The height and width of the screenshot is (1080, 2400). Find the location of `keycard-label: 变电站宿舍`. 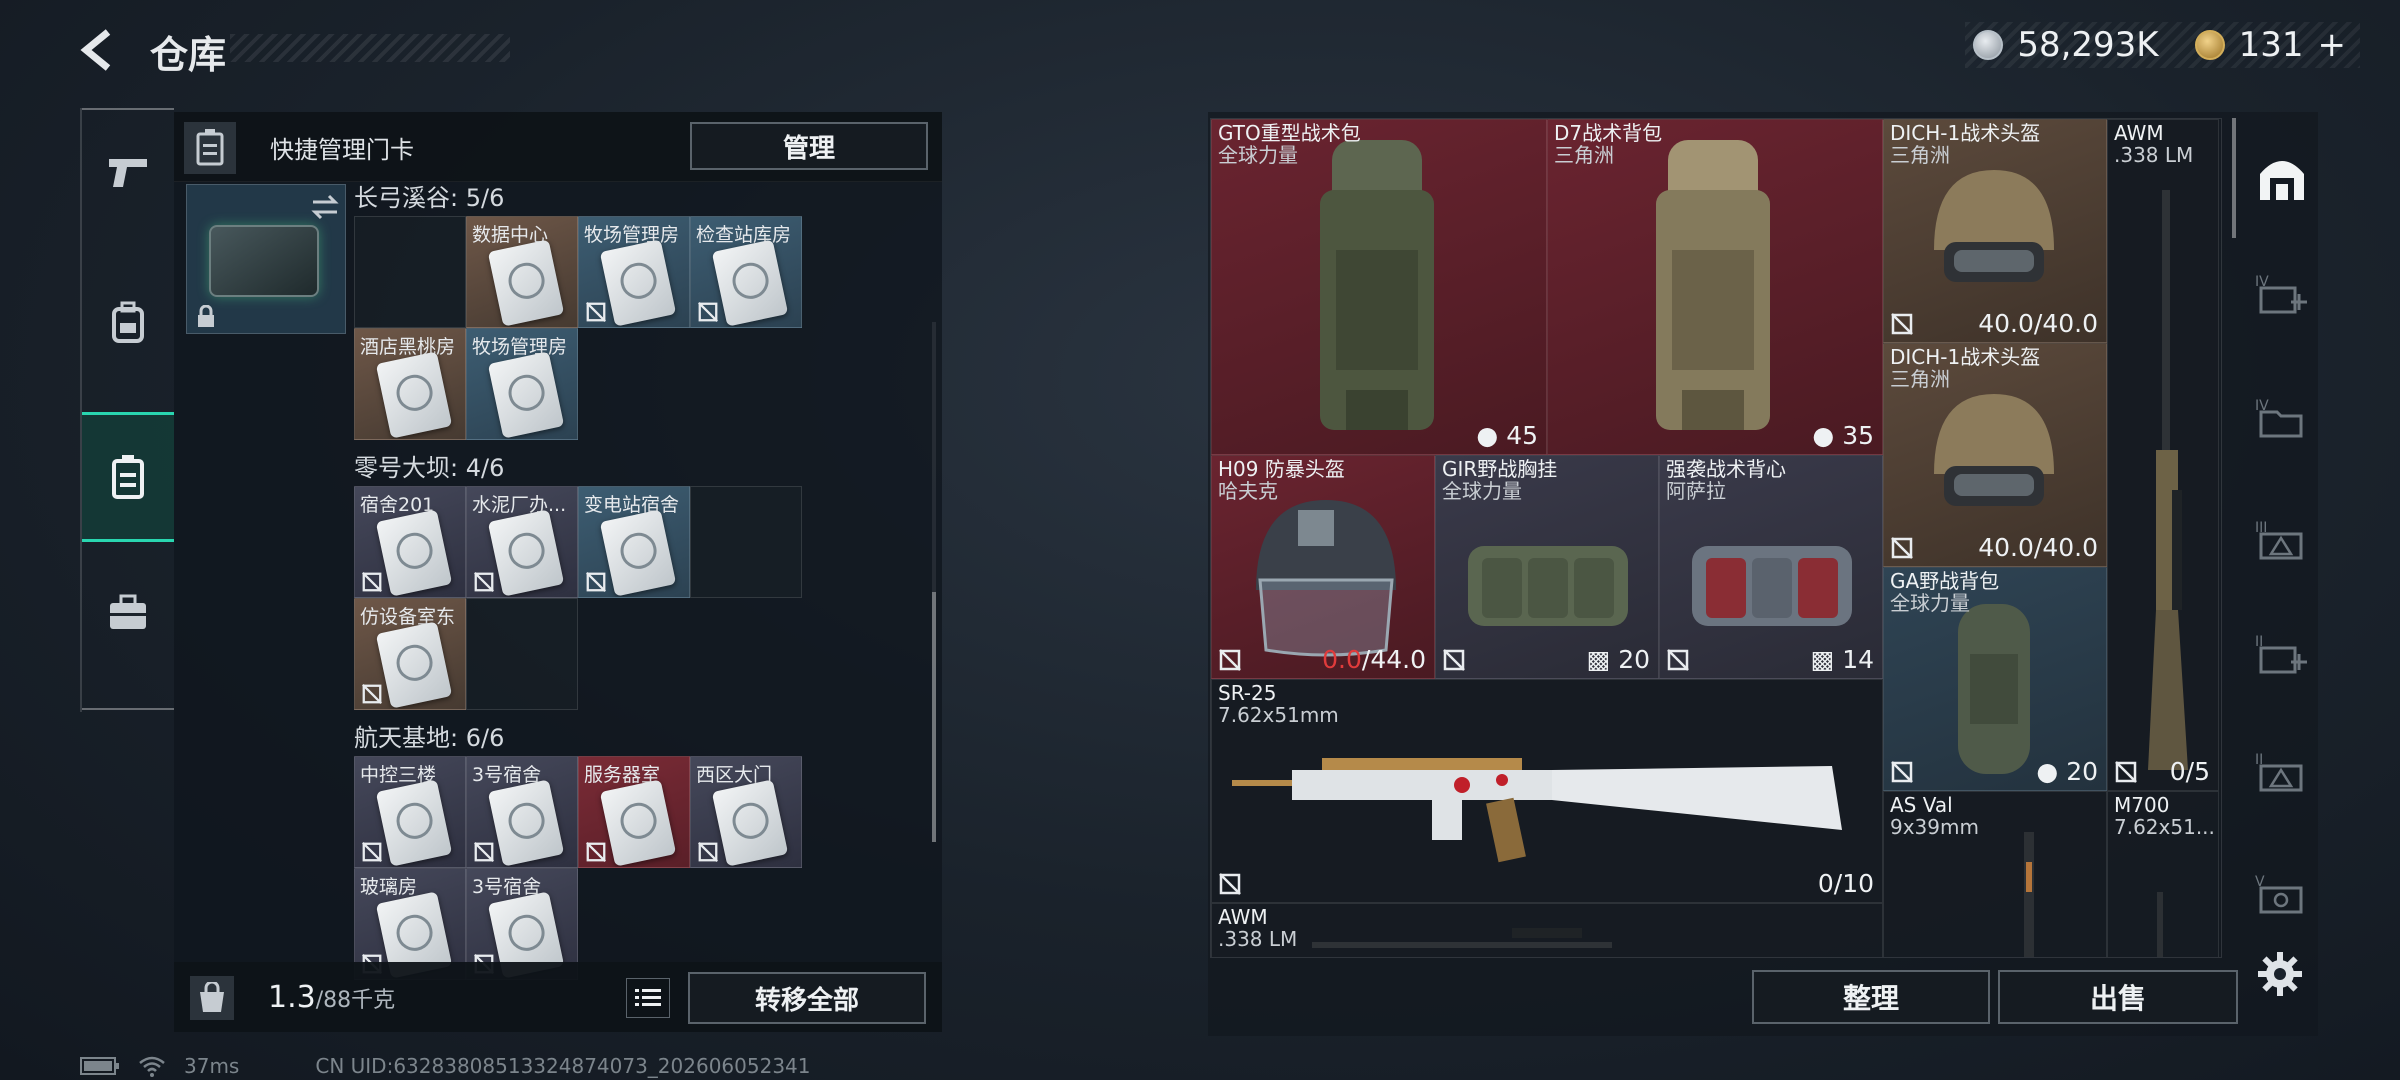

keycard-label: 变电站宿舍 is located at coordinates (632, 505).